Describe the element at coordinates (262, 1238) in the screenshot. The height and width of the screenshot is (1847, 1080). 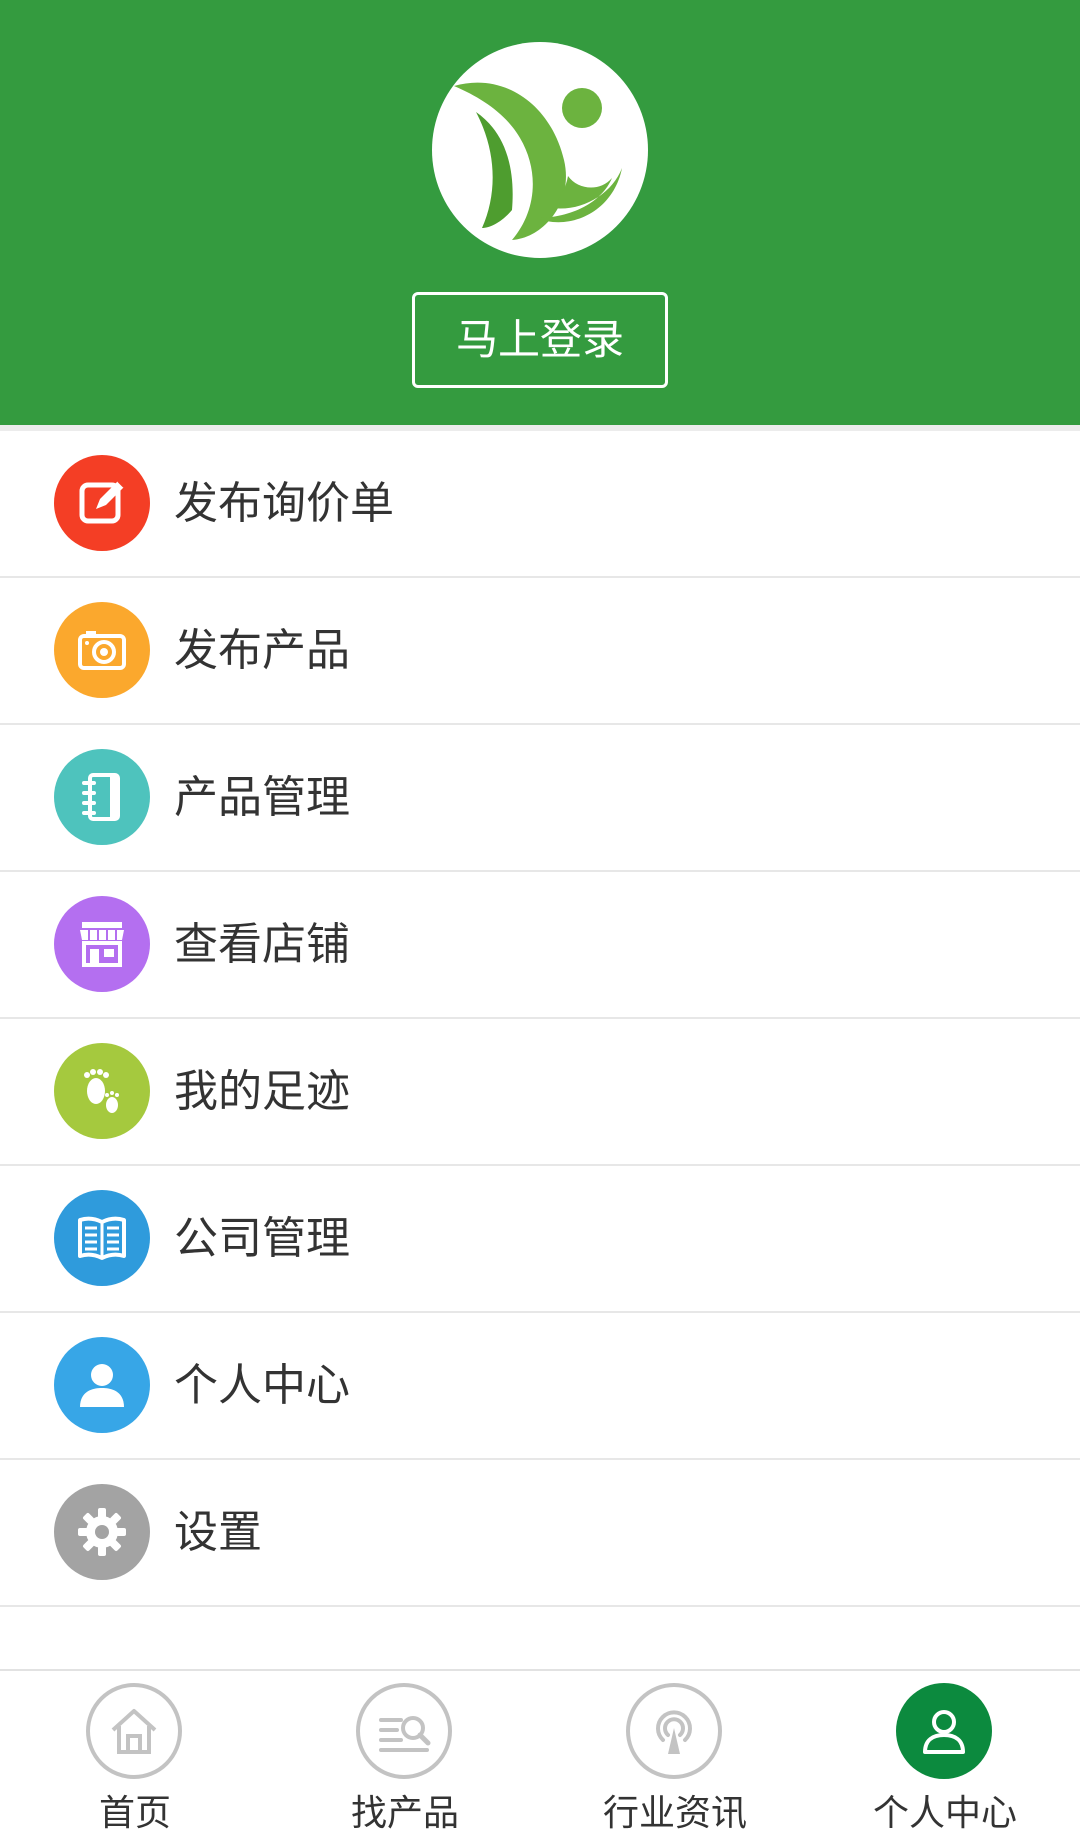
I see `menu-item-label: 公司管理` at that location.